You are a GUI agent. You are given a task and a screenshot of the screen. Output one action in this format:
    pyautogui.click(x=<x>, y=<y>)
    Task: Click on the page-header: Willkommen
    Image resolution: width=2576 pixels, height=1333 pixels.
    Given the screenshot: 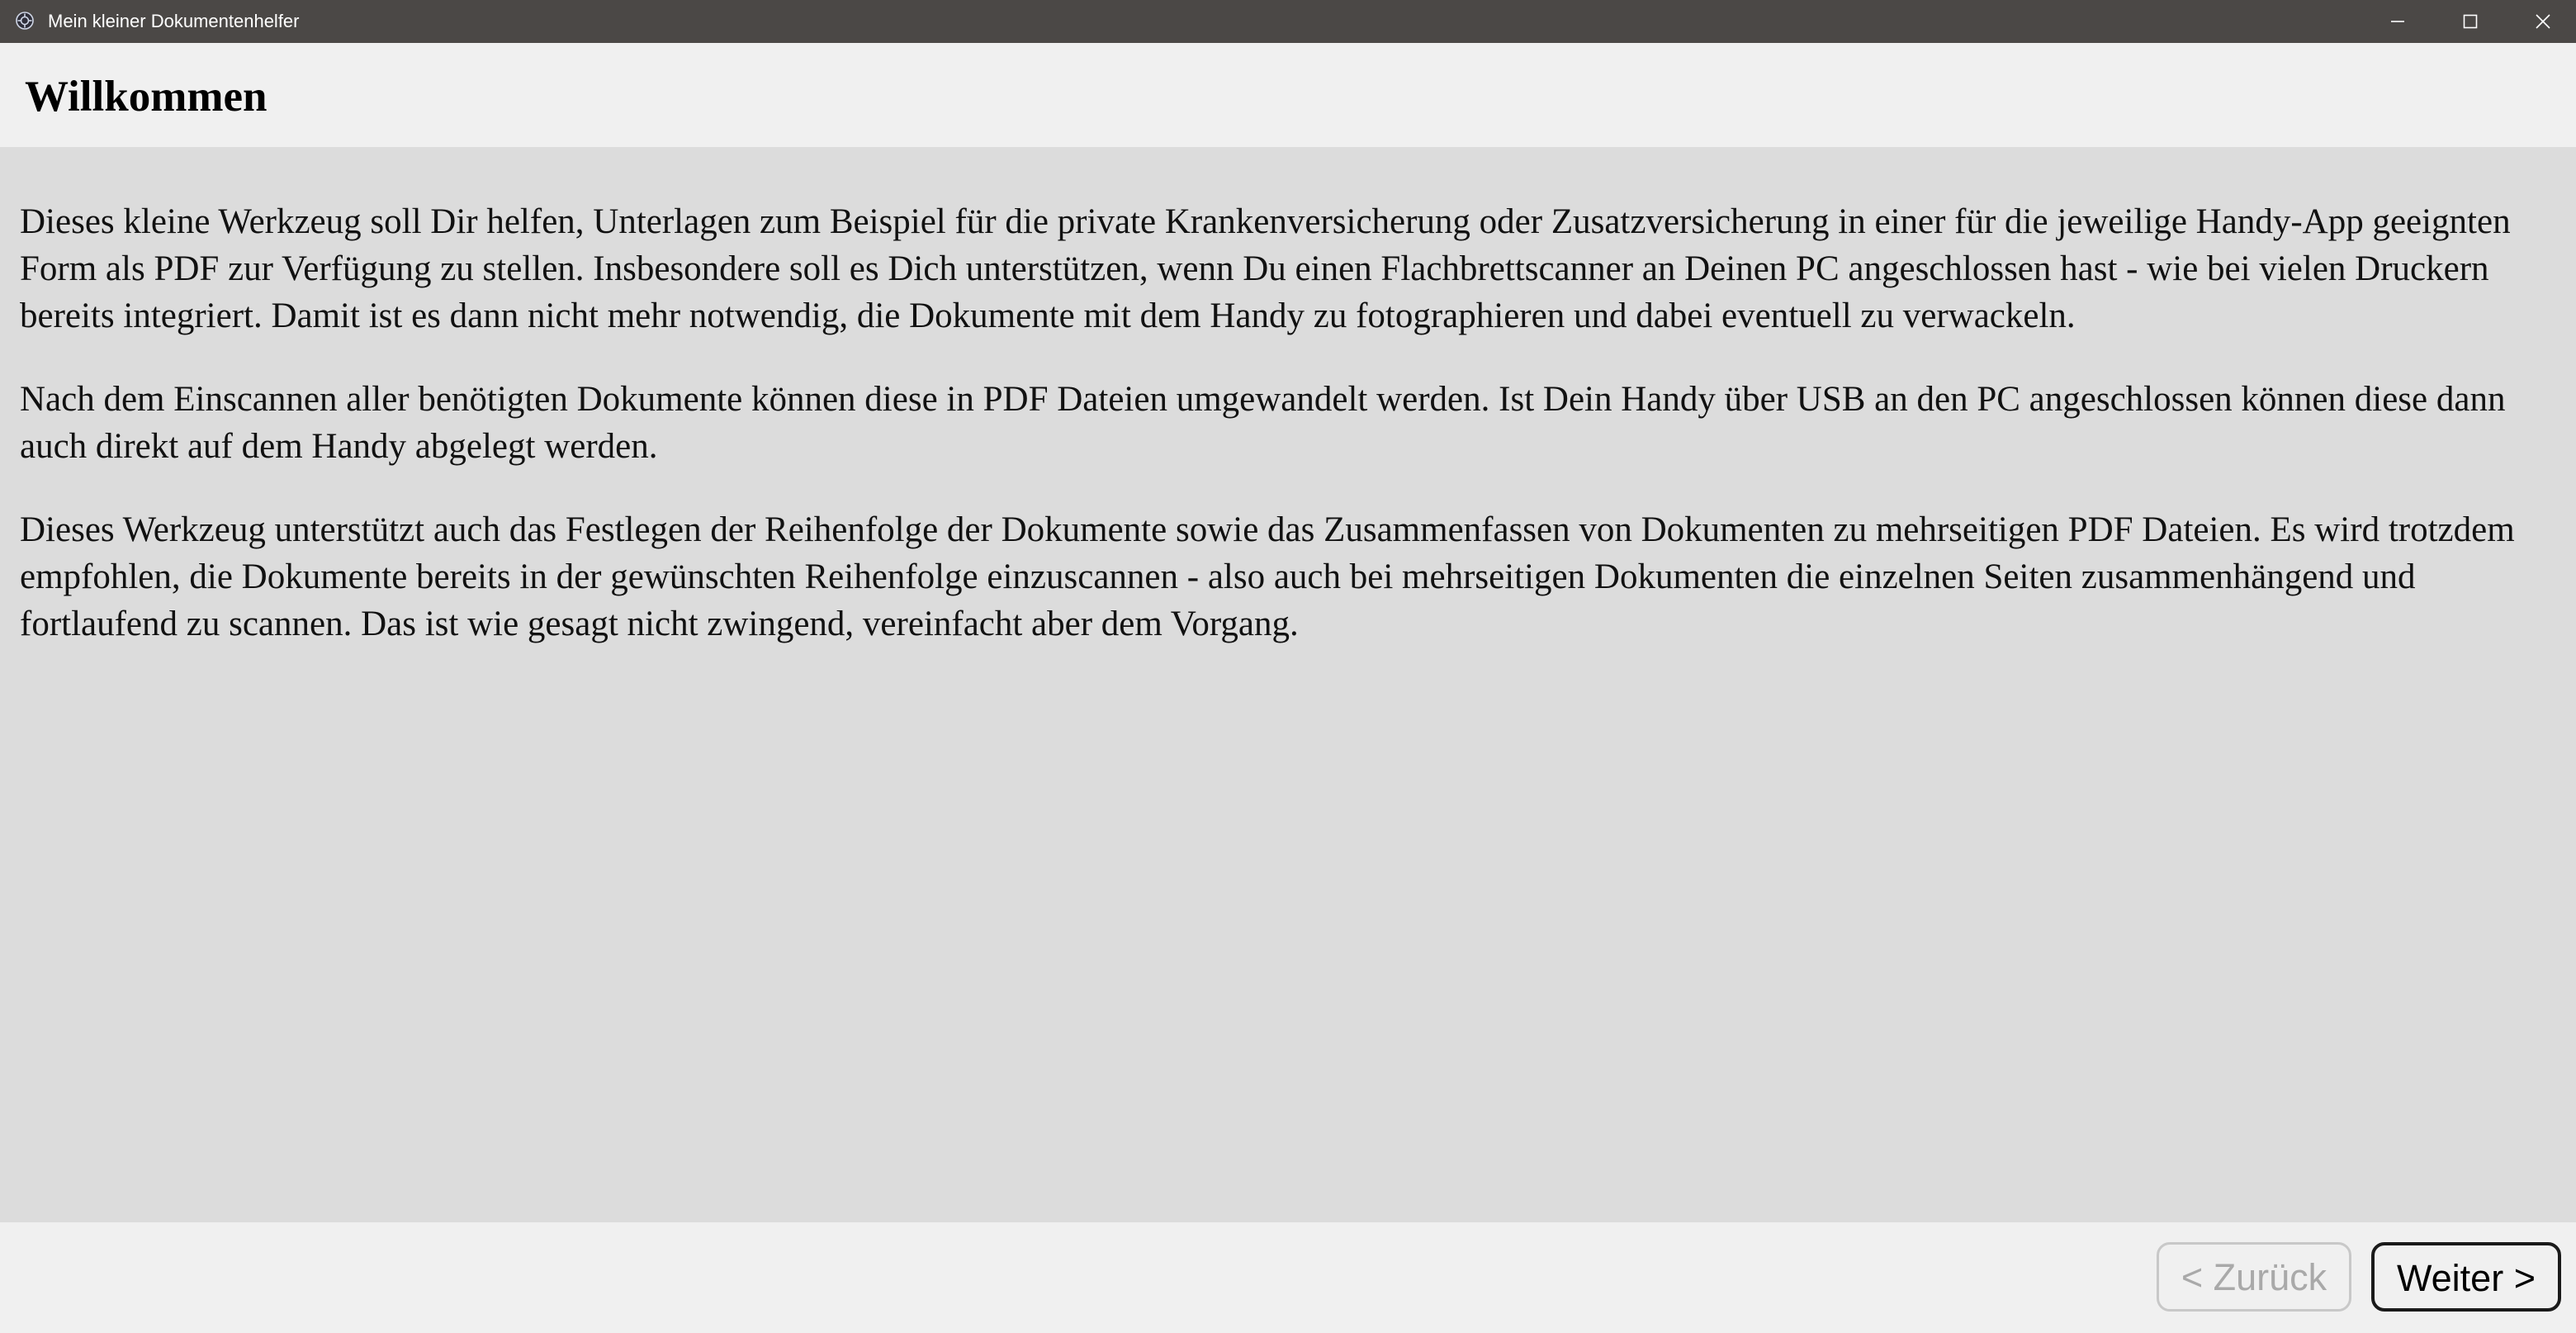 What is the action you would take?
    pyautogui.click(x=1288, y=95)
    